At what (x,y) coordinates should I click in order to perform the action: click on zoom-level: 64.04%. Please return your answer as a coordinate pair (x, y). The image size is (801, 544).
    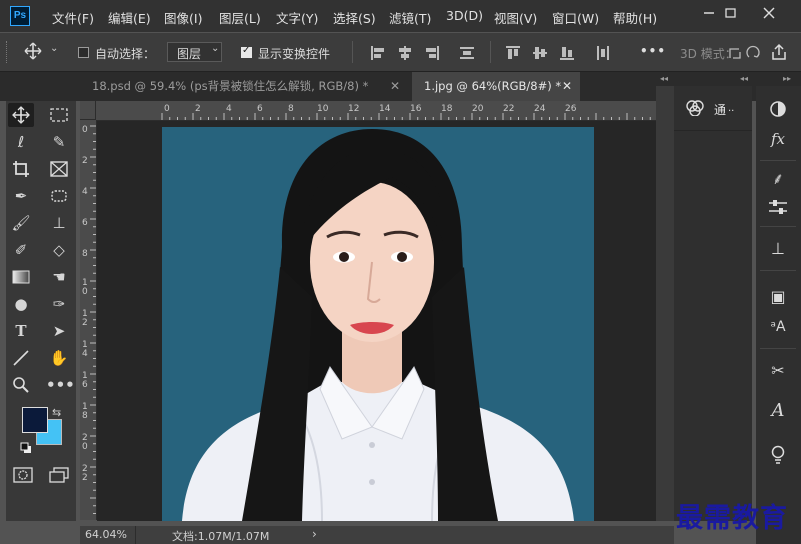
    Looking at the image, I should click on (106, 534).